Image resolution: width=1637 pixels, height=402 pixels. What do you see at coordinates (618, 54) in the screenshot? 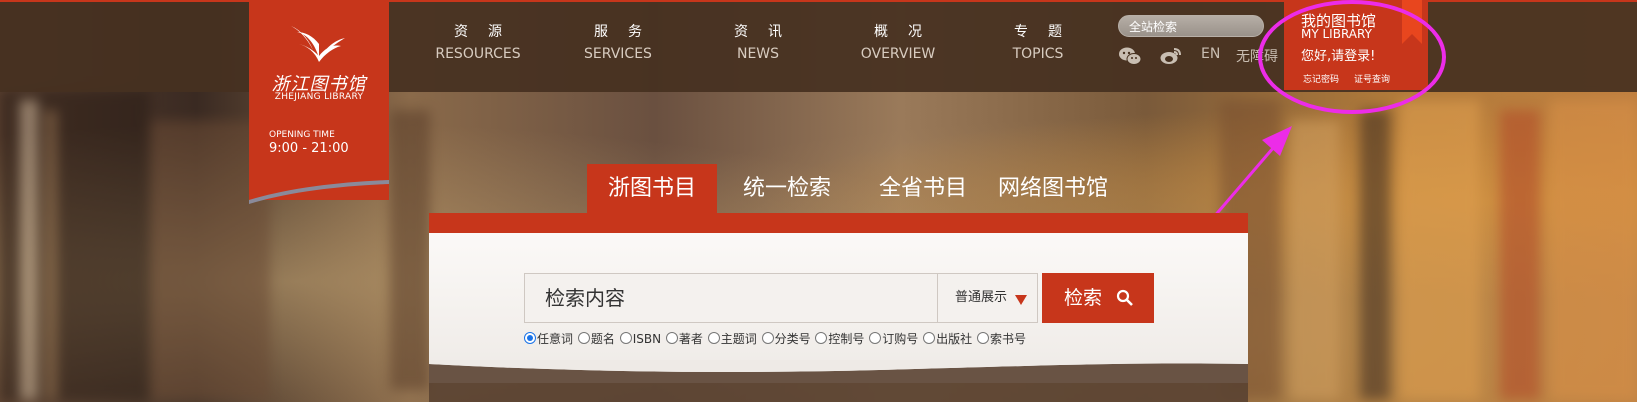
I see `nav-services-en: SERVICES` at bounding box center [618, 54].